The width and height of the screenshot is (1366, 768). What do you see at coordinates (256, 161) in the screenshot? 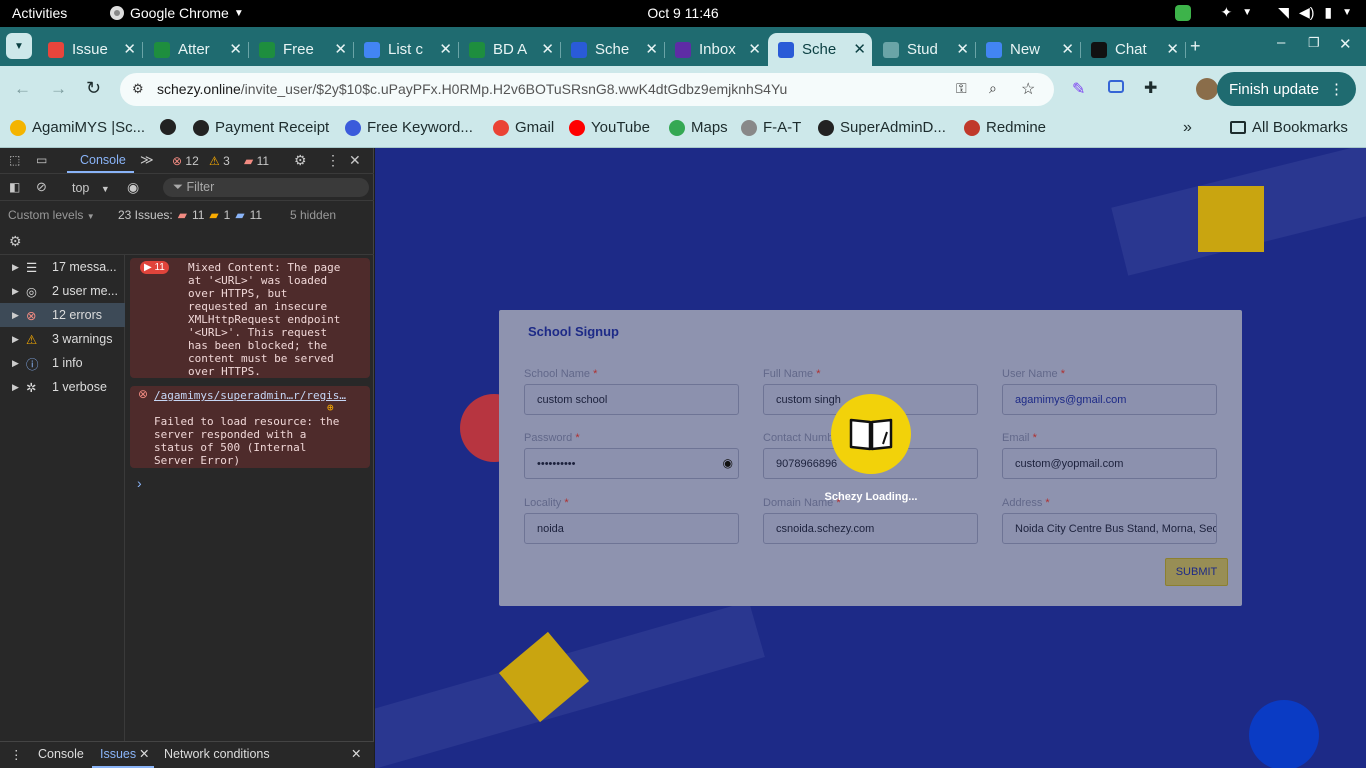
I see `issues-count-badge: ▰ 11` at bounding box center [256, 161].